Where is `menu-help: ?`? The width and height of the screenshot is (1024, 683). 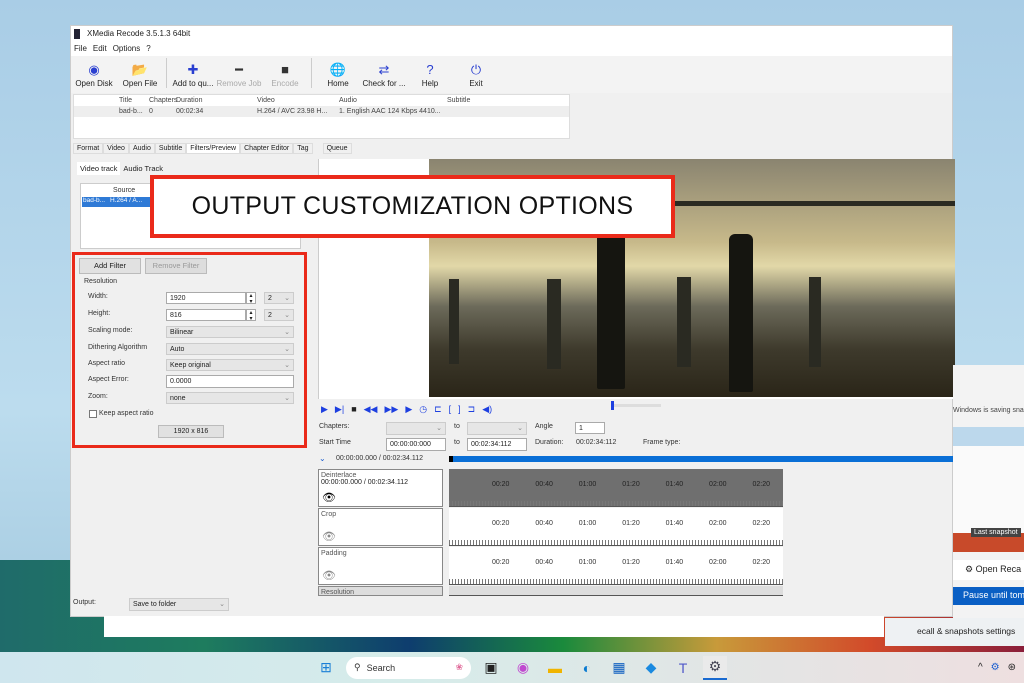 menu-help: ? is located at coordinates (148, 49).